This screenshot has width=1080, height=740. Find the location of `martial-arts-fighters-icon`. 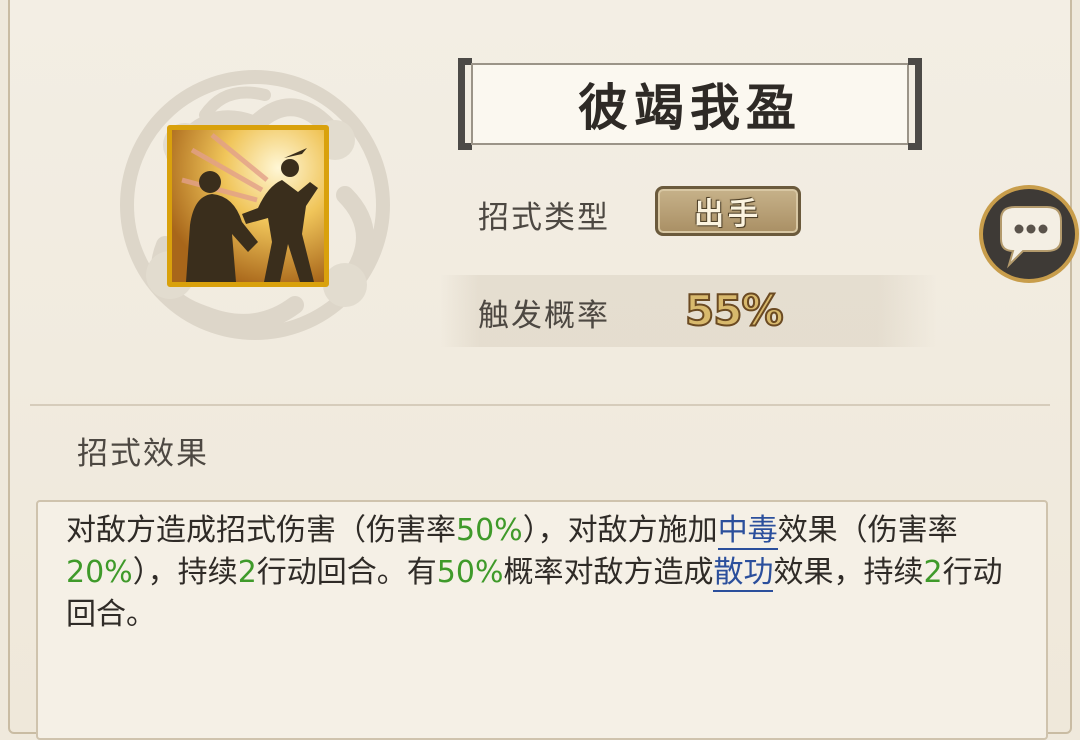

martial-arts-fighters-icon is located at coordinates (248, 206).